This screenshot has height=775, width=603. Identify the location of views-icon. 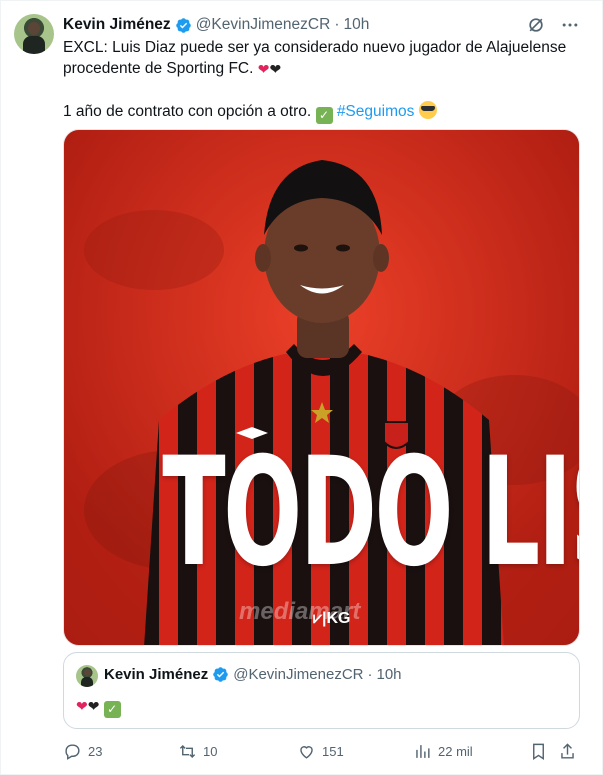
(423, 751).